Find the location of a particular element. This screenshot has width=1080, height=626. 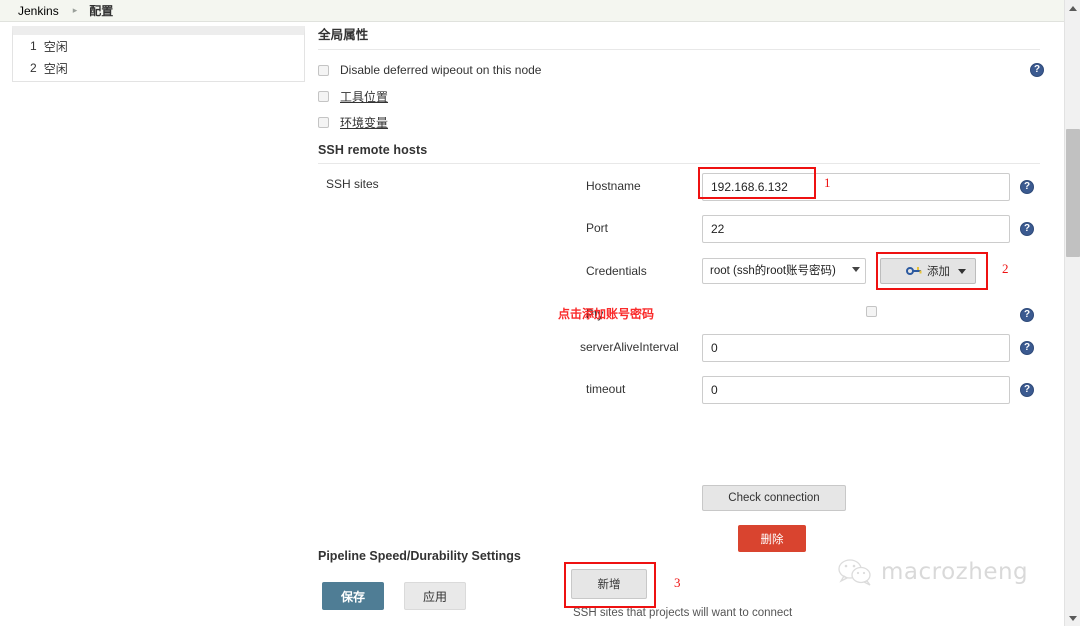

checkbox-label: Disable deferred wipeout on this node is located at coordinates (441, 70).